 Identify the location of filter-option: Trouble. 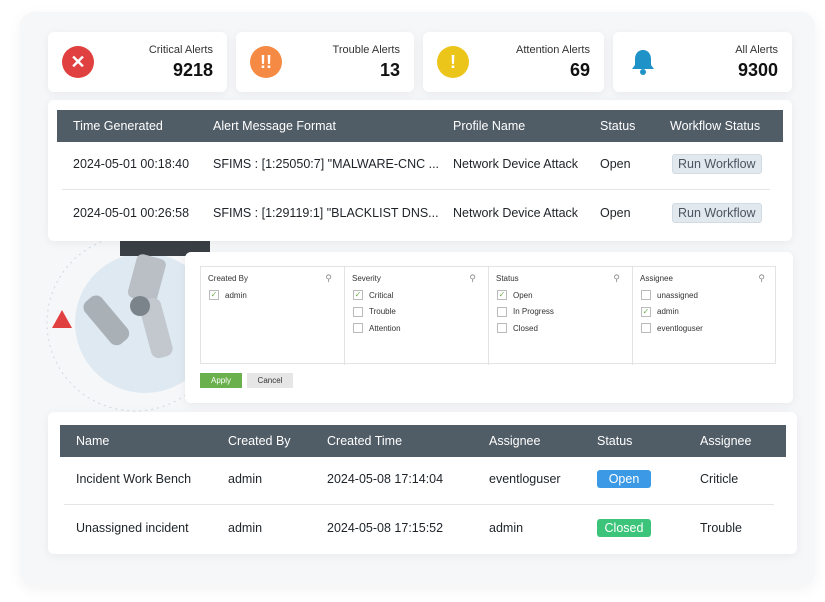
(374, 311).